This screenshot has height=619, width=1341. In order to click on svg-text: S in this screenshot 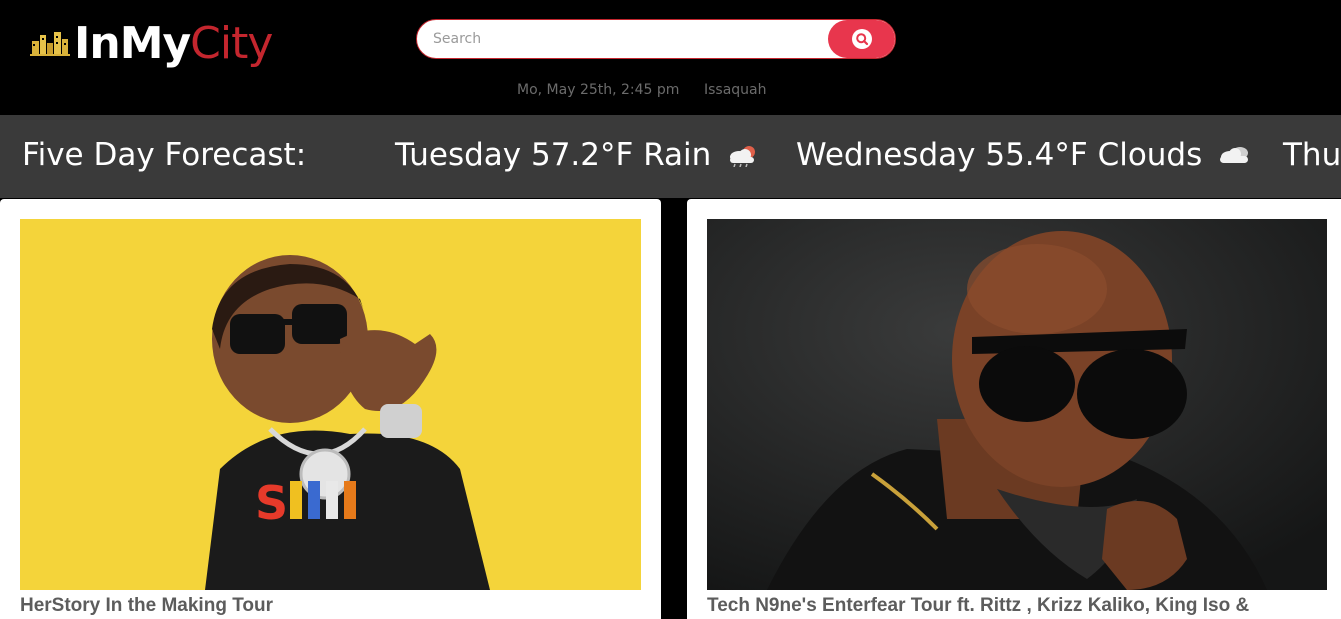, I will do `click(271, 503)`.